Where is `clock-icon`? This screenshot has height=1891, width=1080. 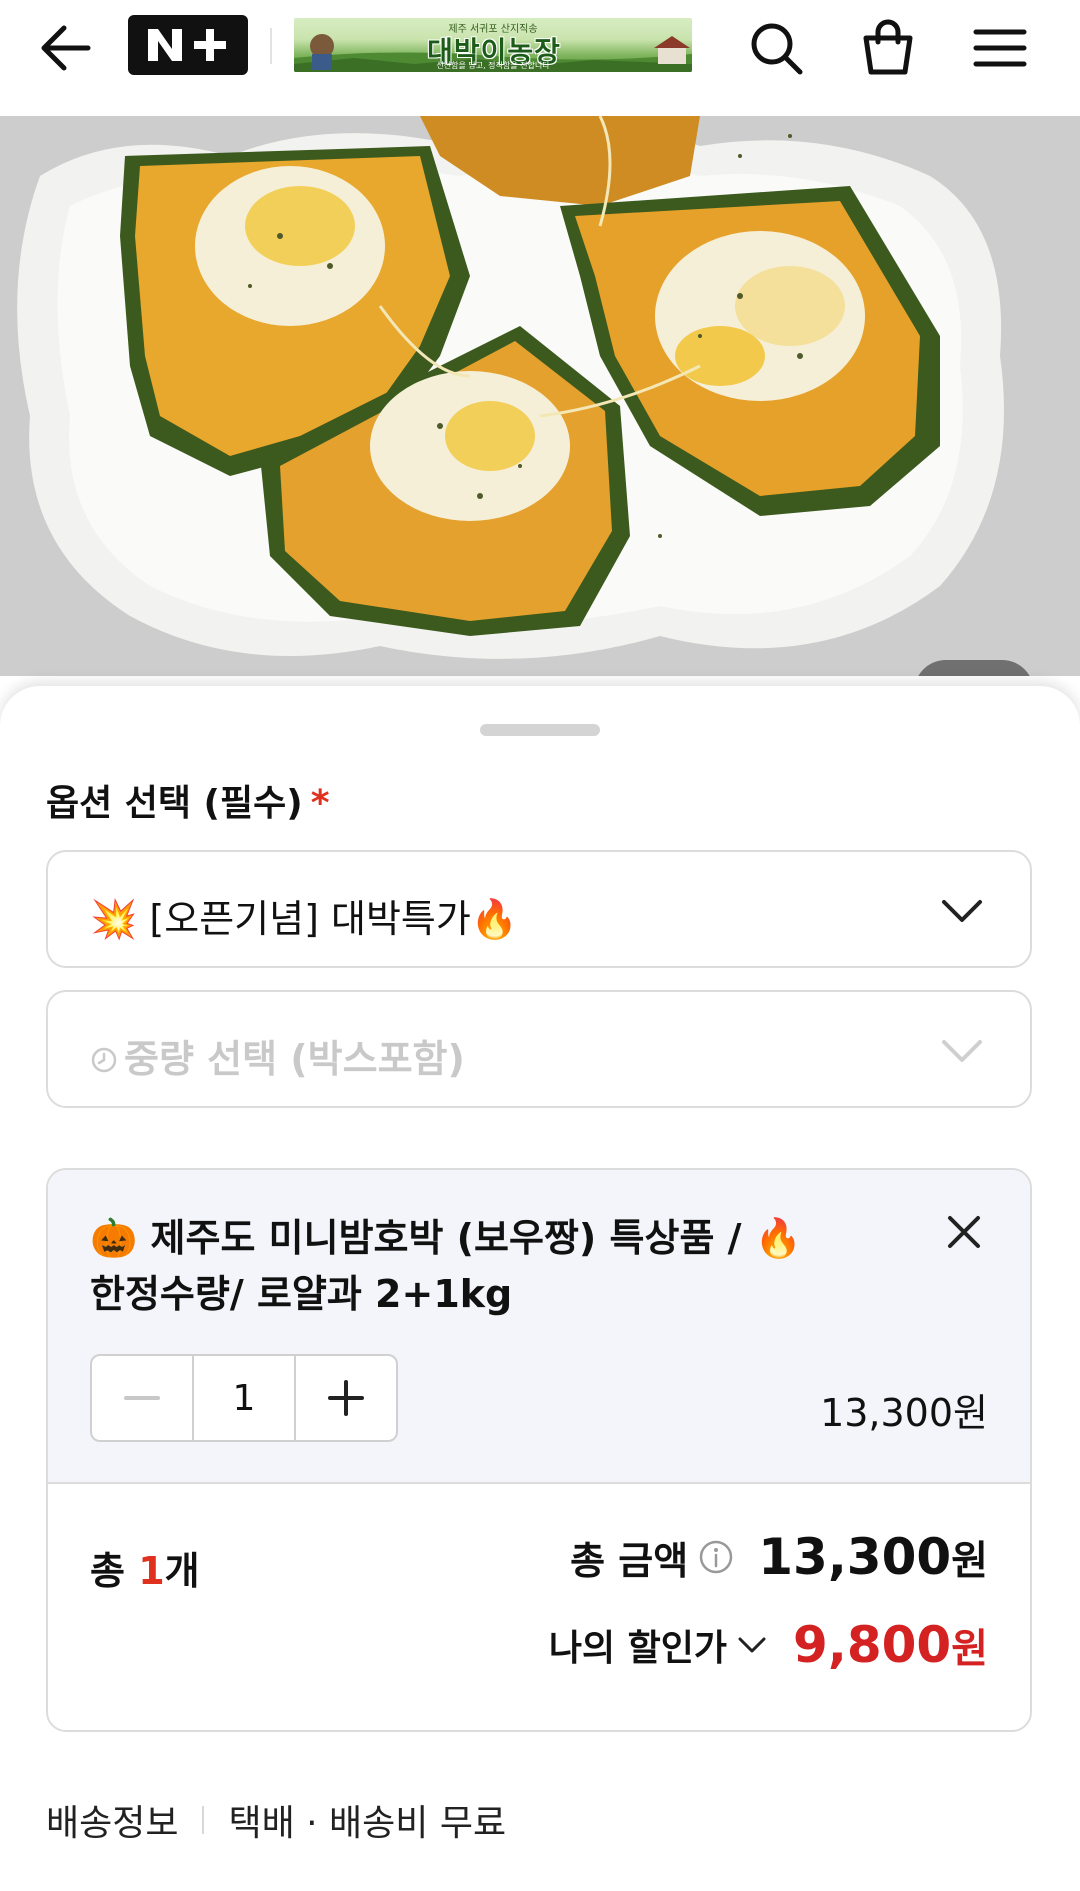
clock-icon is located at coordinates (104, 1060).